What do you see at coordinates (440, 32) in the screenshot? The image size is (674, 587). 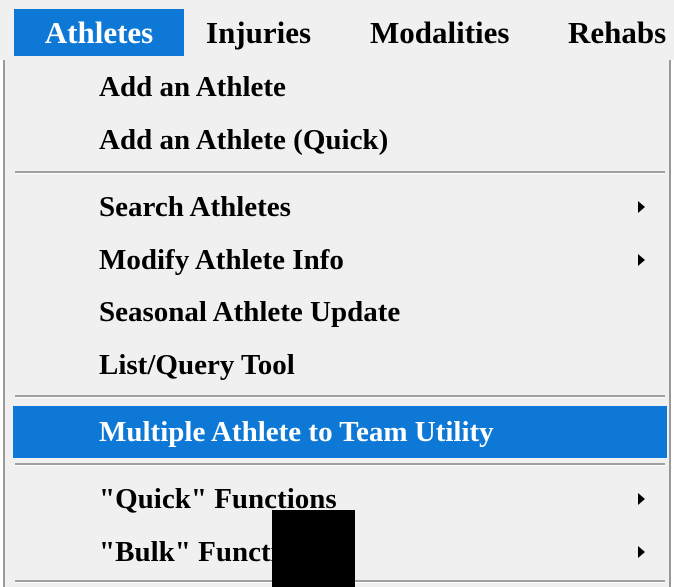 I see `menu-modalities: Modalities` at bounding box center [440, 32].